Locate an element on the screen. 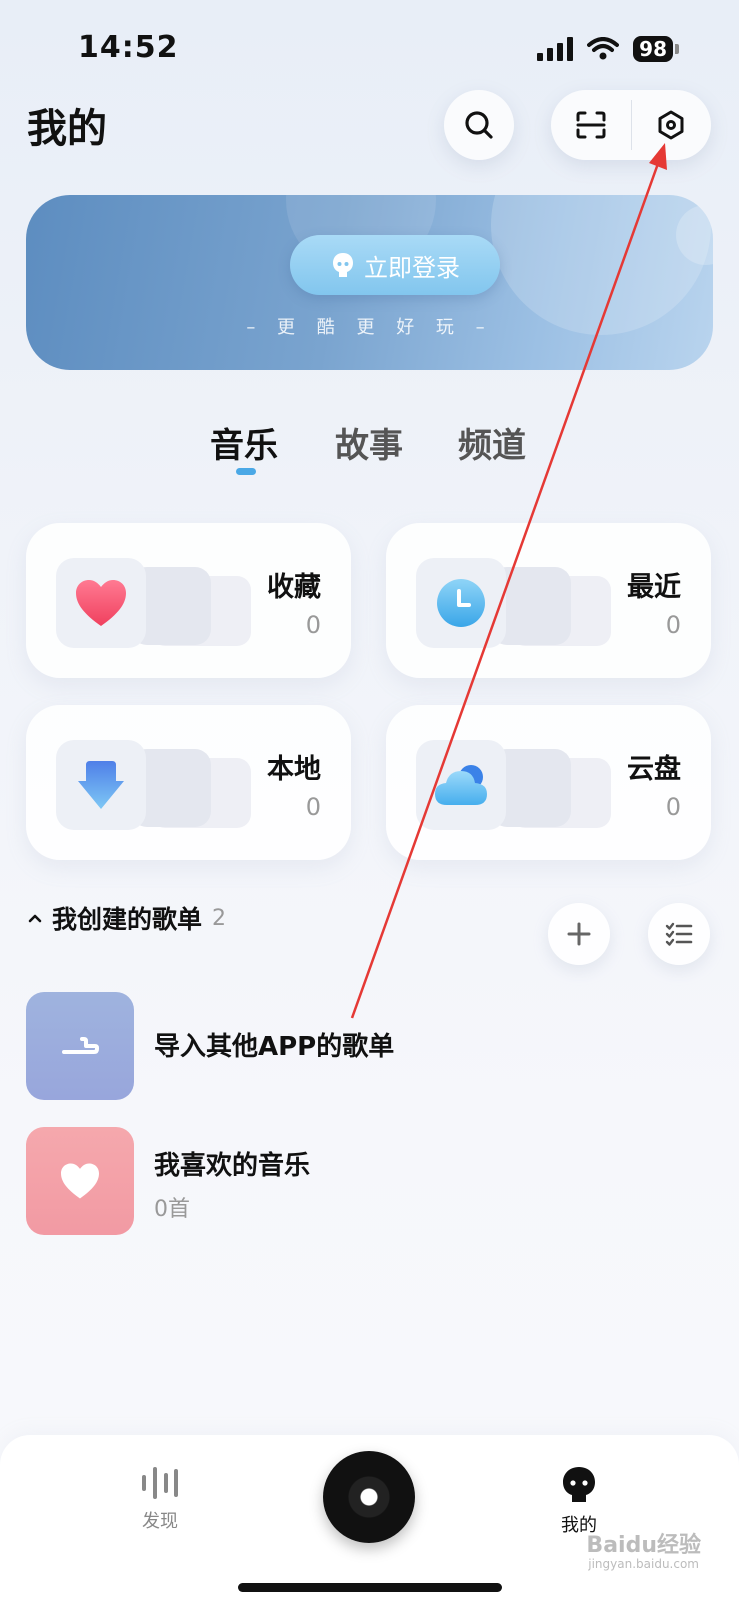 This screenshot has height=1600, width=739. playlist-title: 导入其他APP的歌单 is located at coordinates (274, 1047).